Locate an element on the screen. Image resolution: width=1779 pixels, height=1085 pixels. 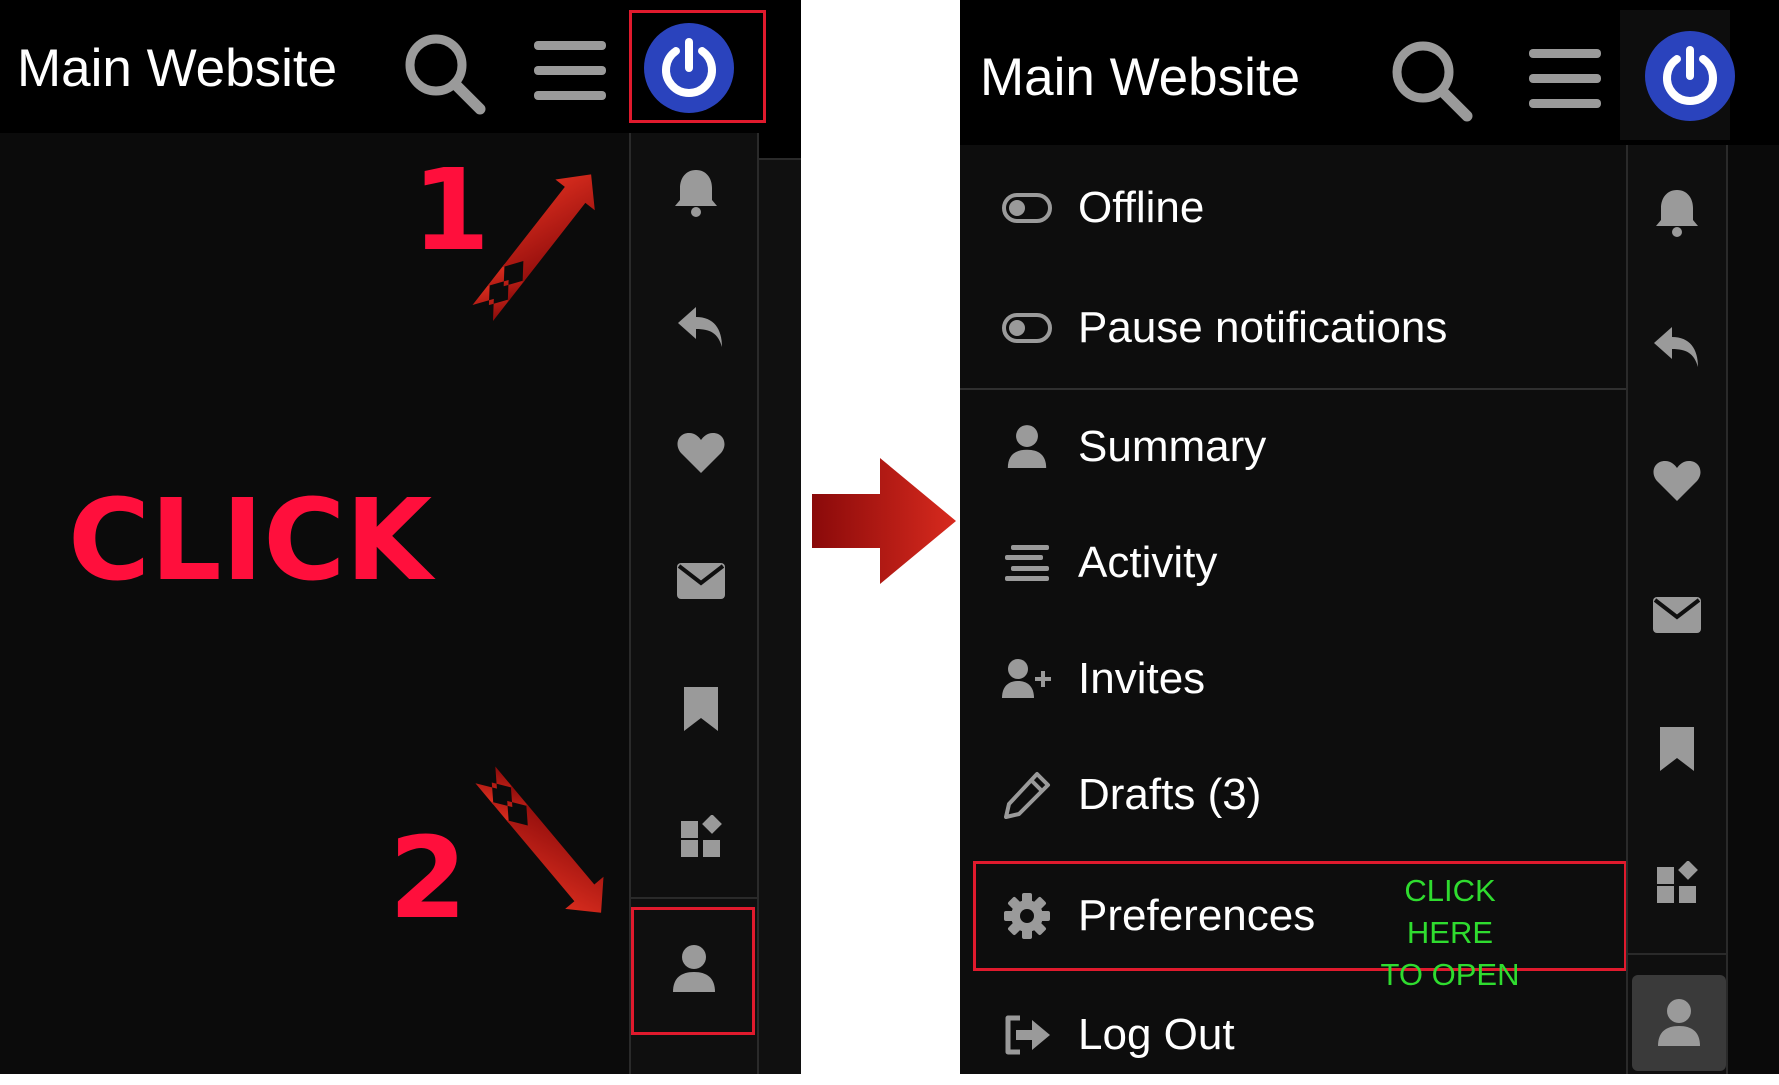
menu-item-offline: Offline is located at coordinates (1293, 208).